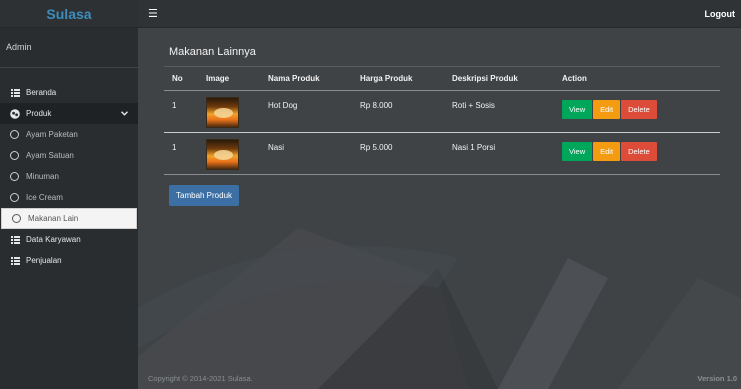 Image resolution: width=741 pixels, height=389 pixels. I want to click on col-header-description: Deskripsi Produk, so click(499, 78).